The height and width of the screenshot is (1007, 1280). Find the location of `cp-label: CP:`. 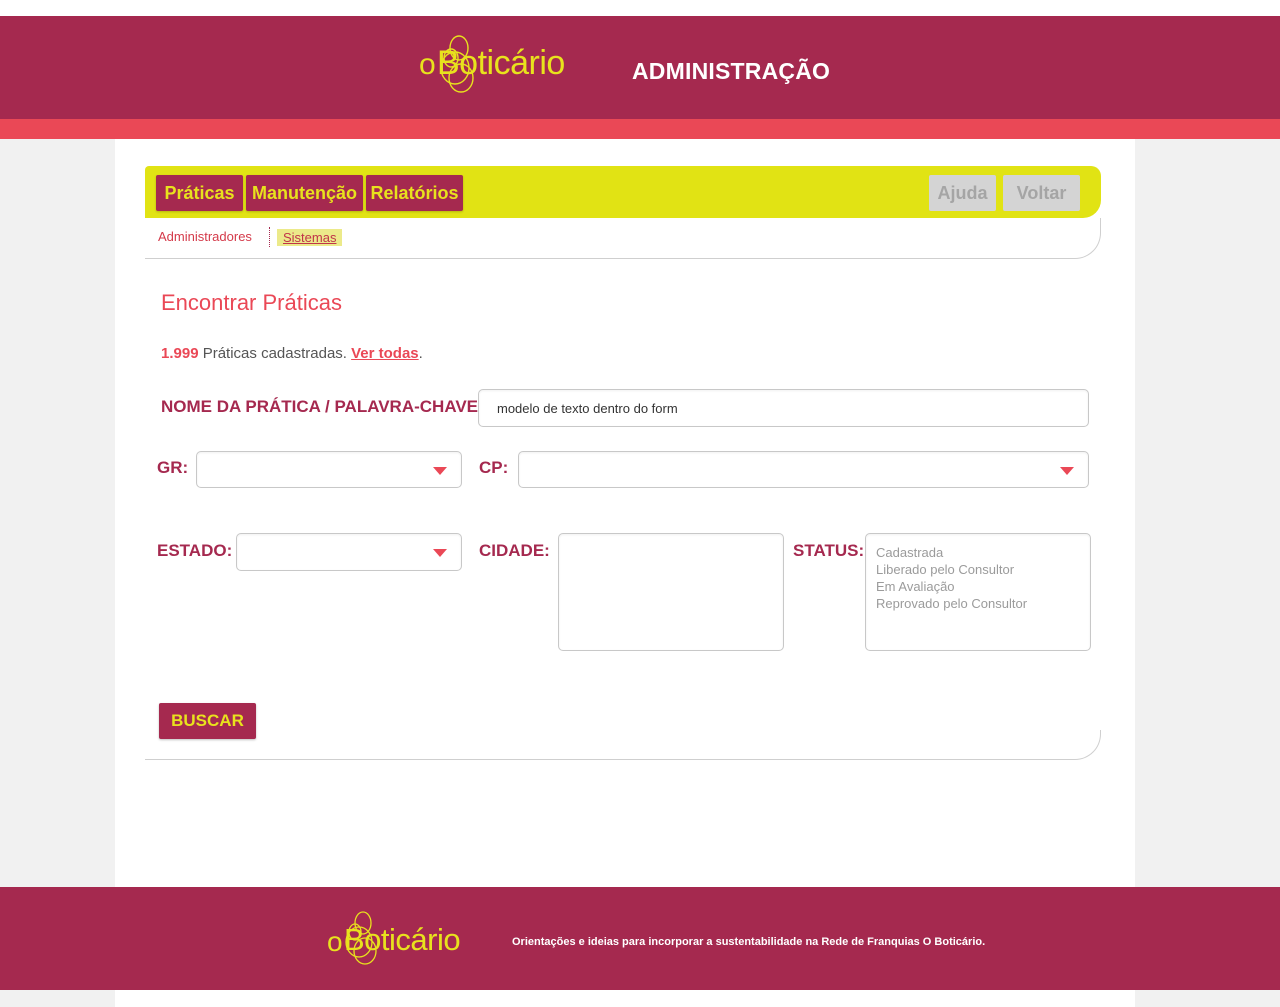

cp-label: CP: is located at coordinates (494, 467).